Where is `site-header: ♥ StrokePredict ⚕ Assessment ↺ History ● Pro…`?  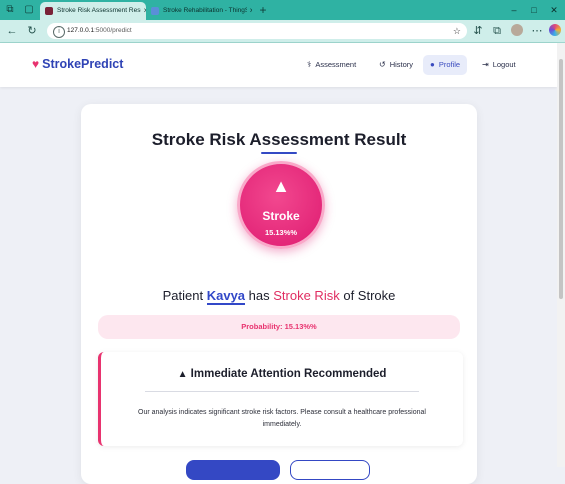 site-header: ♥ StrokePredict ⚕ Assessment ↺ History ● Pro… is located at coordinates (278, 65).